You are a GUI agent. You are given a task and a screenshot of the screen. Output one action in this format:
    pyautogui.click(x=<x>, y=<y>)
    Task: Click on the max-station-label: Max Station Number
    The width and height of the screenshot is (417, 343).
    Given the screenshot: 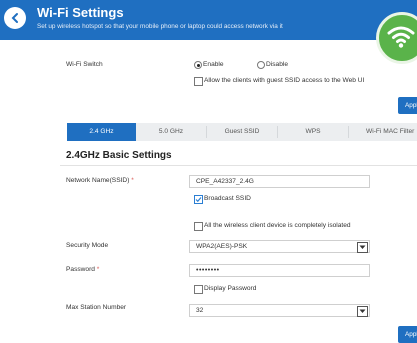 What is the action you would take?
    pyautogui.click(x=96, y=307)
    